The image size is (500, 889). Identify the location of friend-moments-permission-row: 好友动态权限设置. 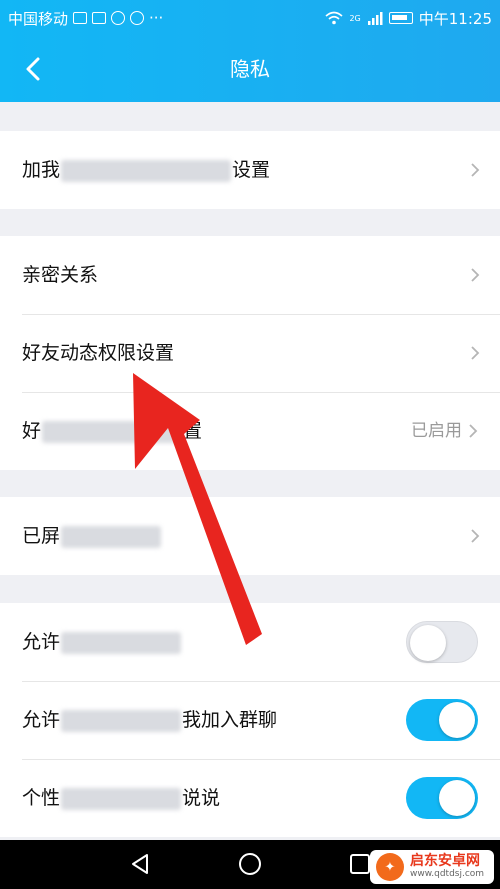
(250, 353).